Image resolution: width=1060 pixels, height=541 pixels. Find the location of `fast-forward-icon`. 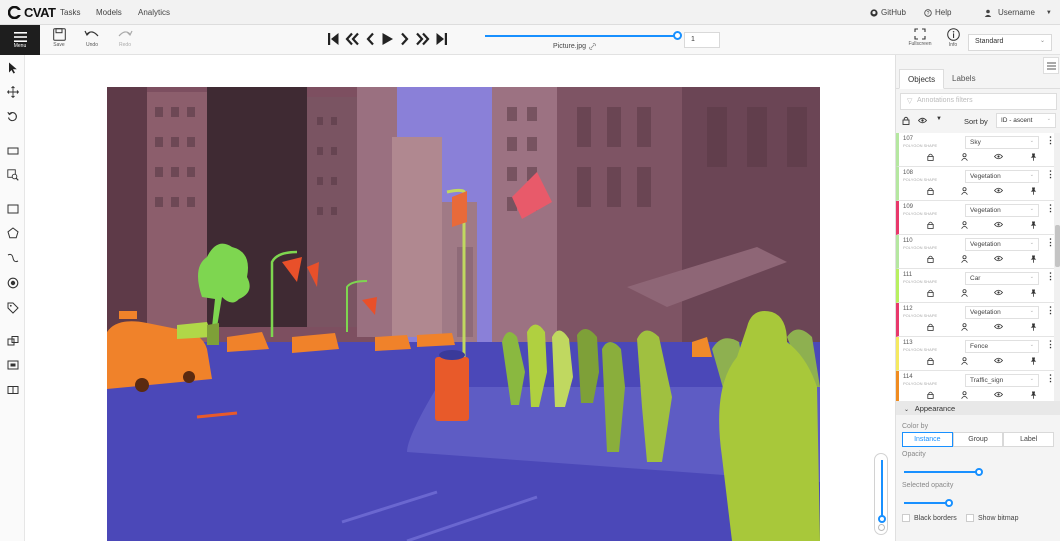

fast-forward-icon is located at coordinates (422, 39).